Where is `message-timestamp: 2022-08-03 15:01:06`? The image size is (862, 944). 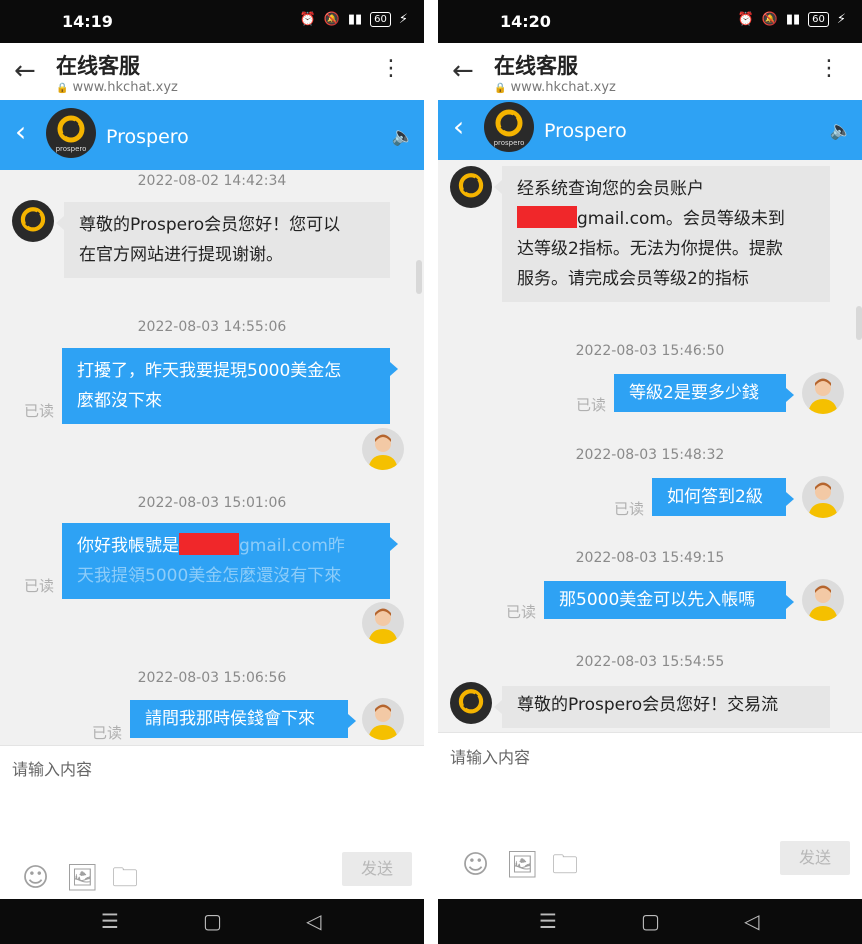 message-timestamp: 2022-08-03 15:01:06 is located at coordinates (212, 503).